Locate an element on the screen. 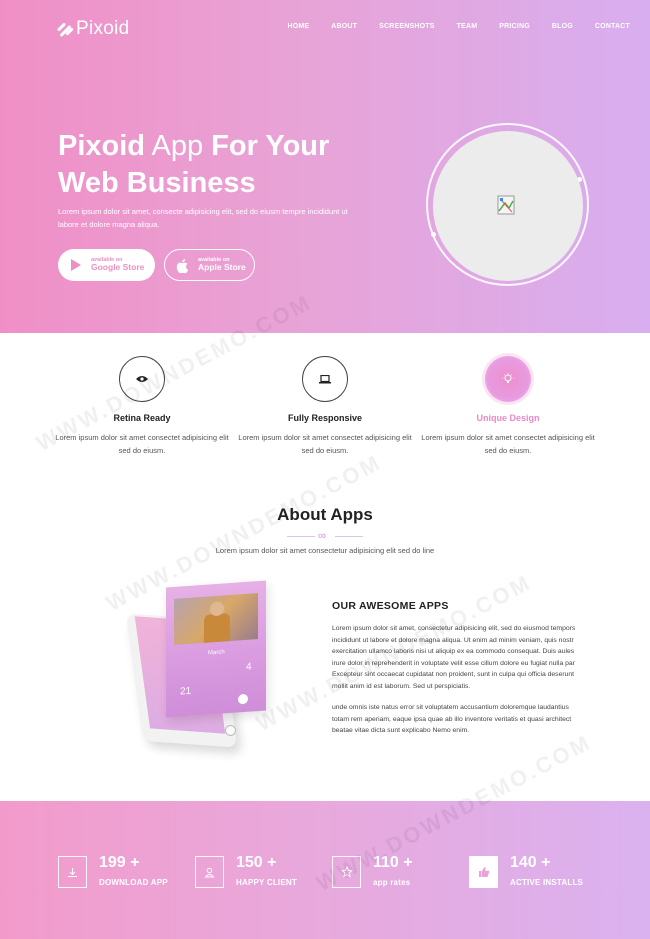 This screenshot has width=650, height=939. about-title: About Apps is located at coordinates (325, 514).